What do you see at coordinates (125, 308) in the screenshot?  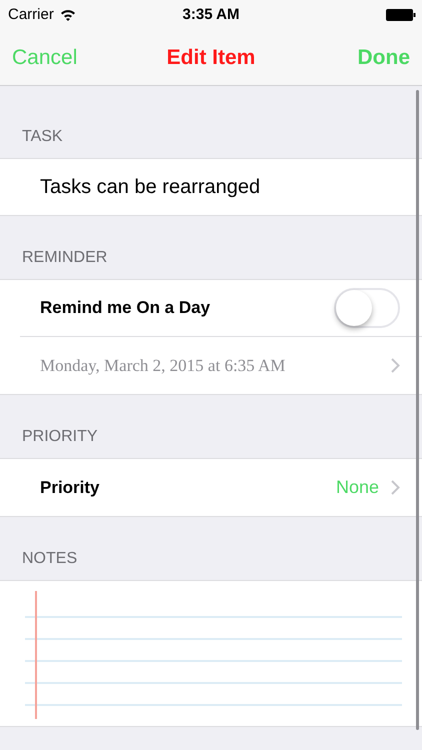 I see `toggle-label: Remind me On a Day` at bounding box center [125, 308].